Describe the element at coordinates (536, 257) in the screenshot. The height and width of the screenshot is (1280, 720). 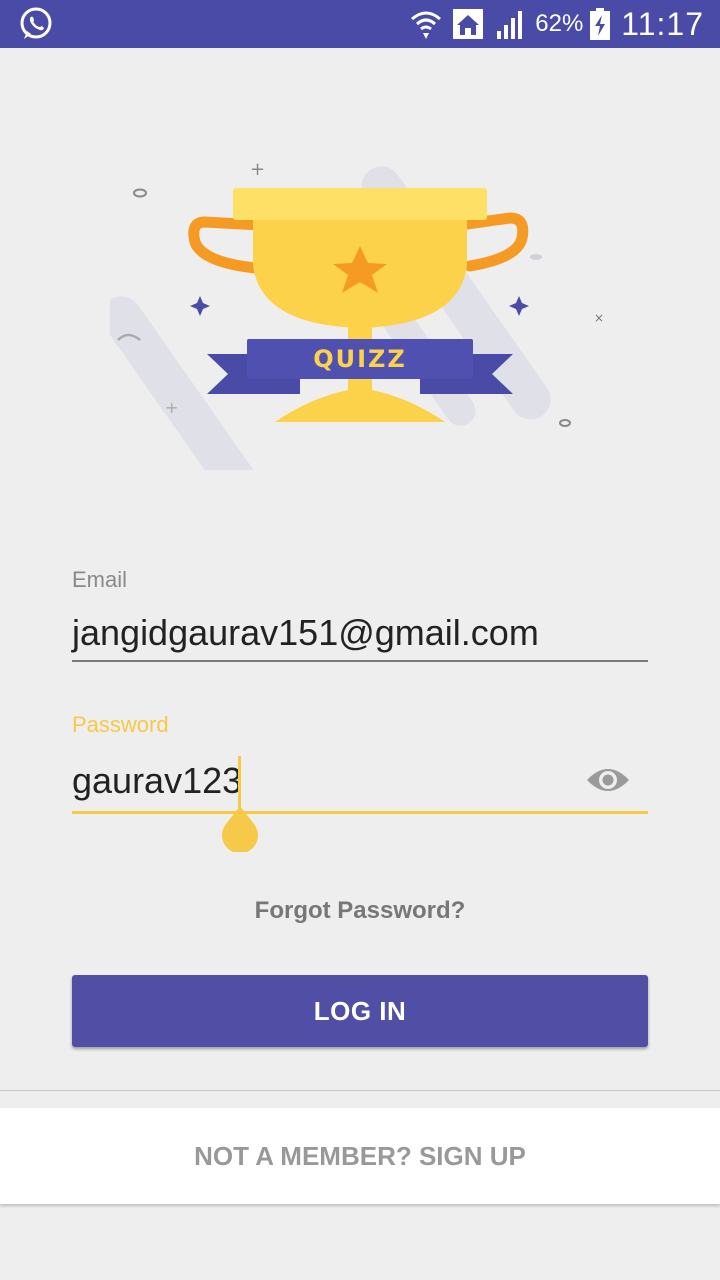
I see `dot-decoration` at that location.